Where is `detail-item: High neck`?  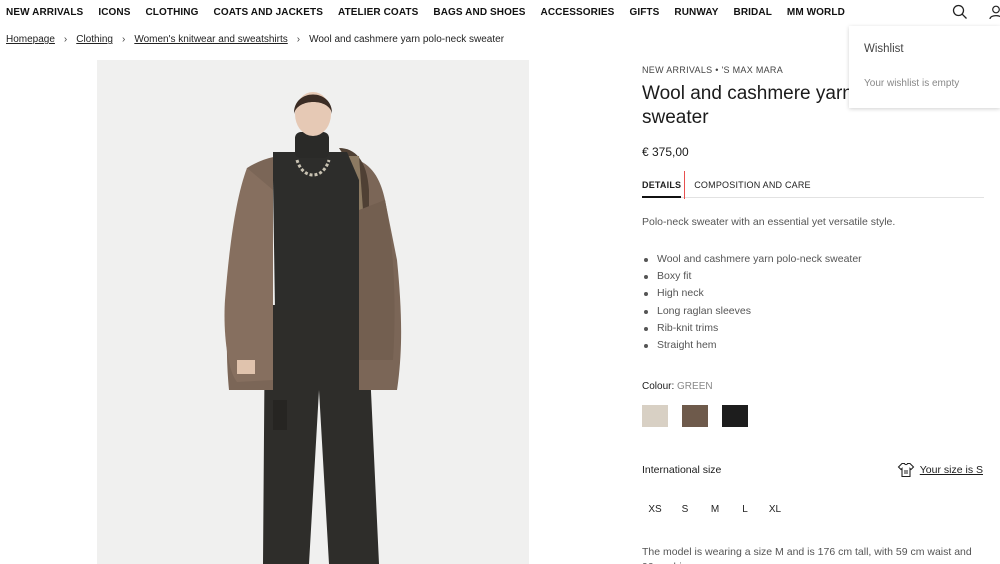
detail-item: High neck is located at coordinates (813, 293).